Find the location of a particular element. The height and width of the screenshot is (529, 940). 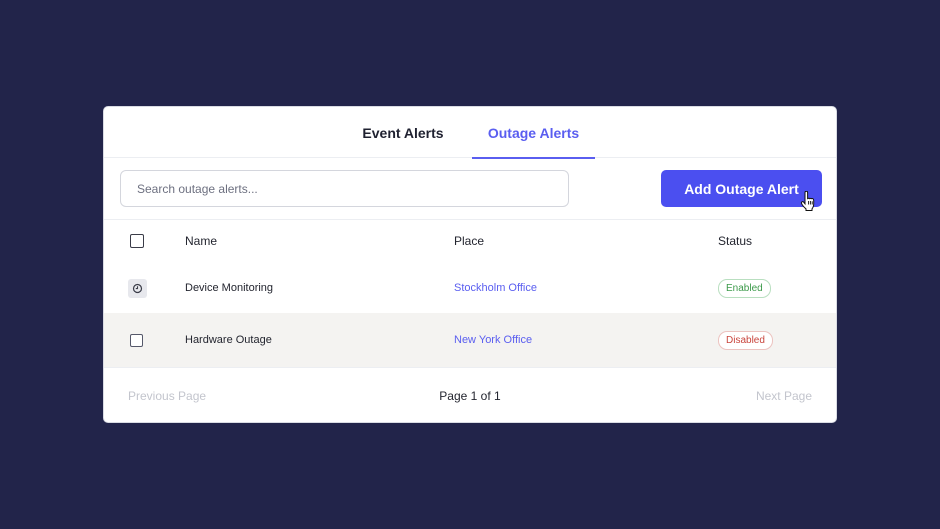

hand-pointer-cursor-icon is located at coordinates (807, 201).